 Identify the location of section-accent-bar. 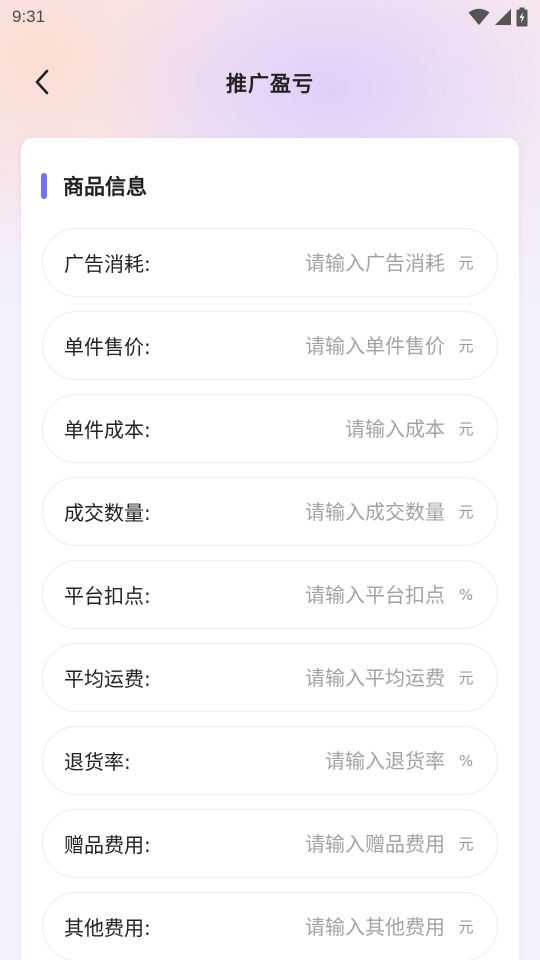
(44, 186).